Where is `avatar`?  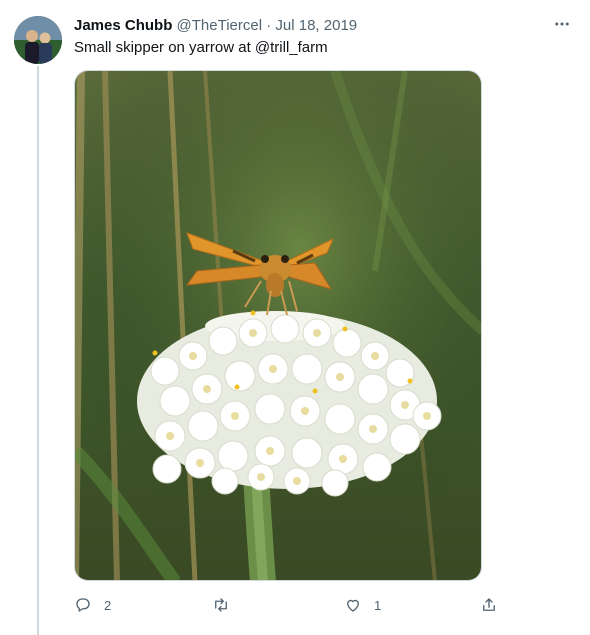 avatar is located at coordinates (38, 40).